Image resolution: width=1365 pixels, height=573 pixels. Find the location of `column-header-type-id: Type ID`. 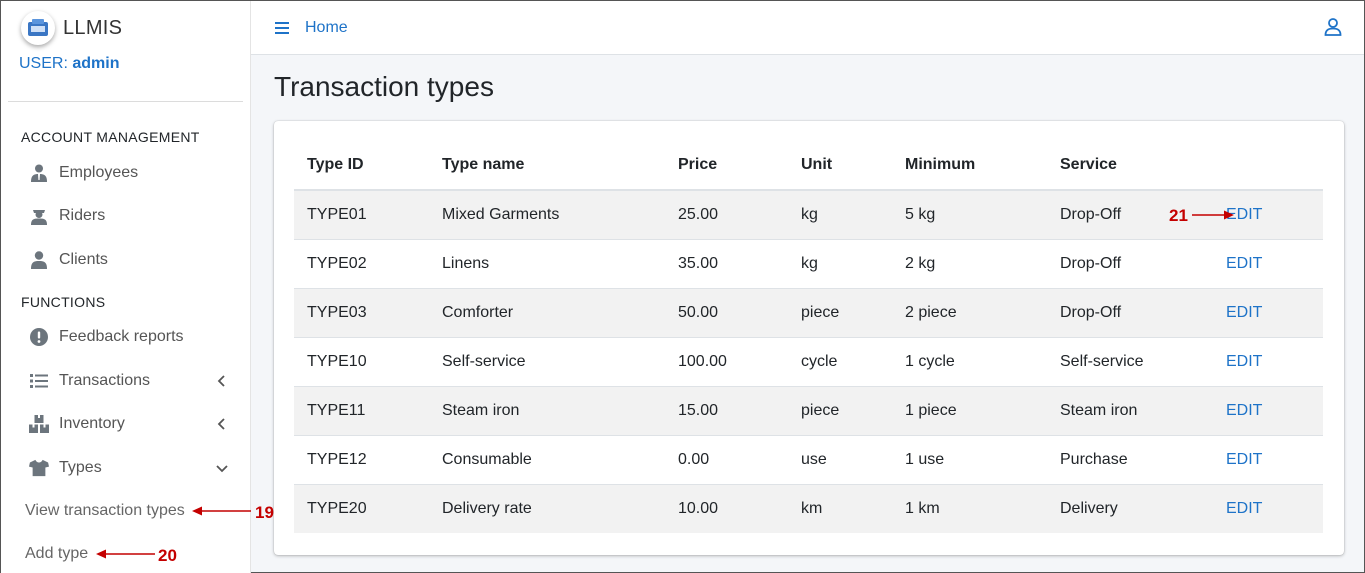

column-header-type-id: Type ID is located at coordinates (361, 166).